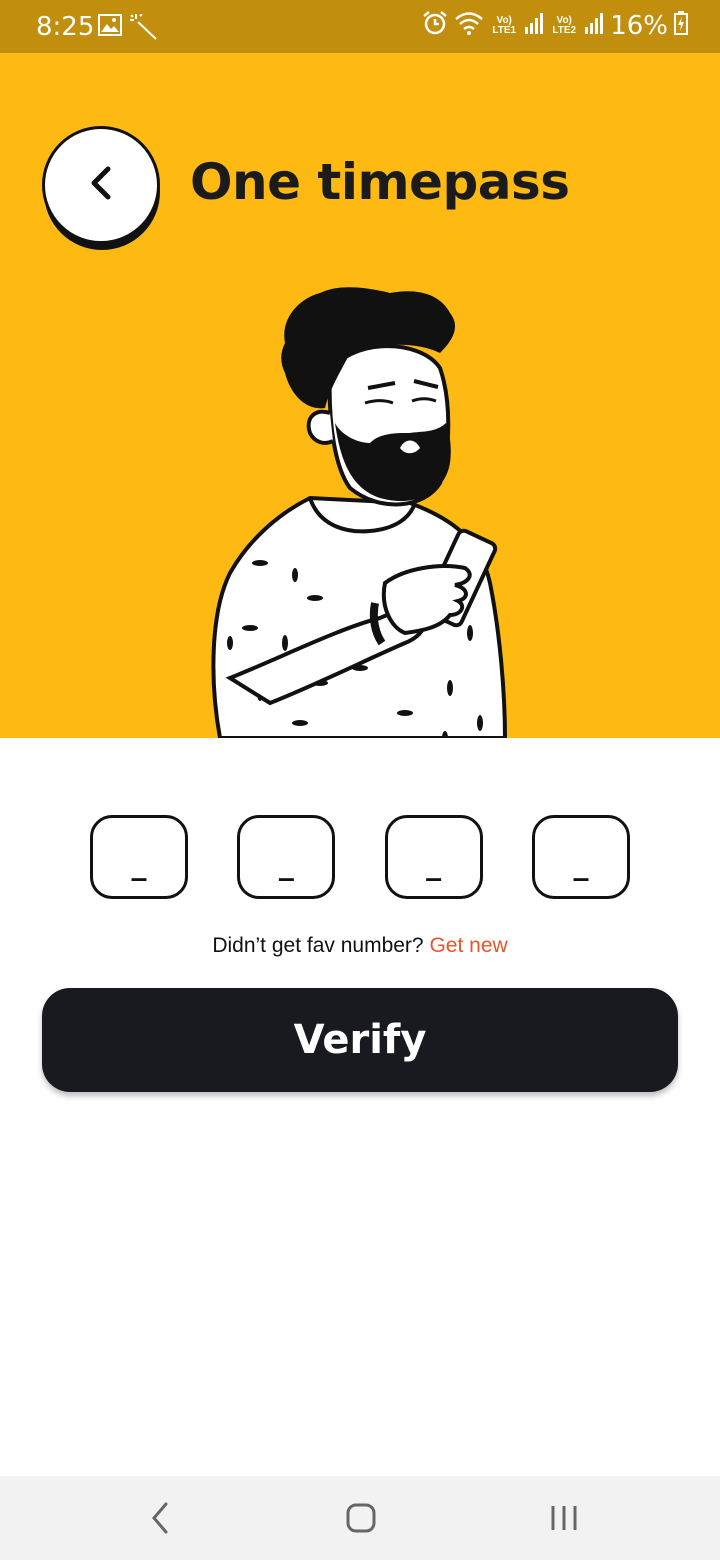 The width and height of the screenshot is (720, 1560). Describe the element at coordinates (65, 27) in the screenshot. I see `status-time: 8:25` at that location.